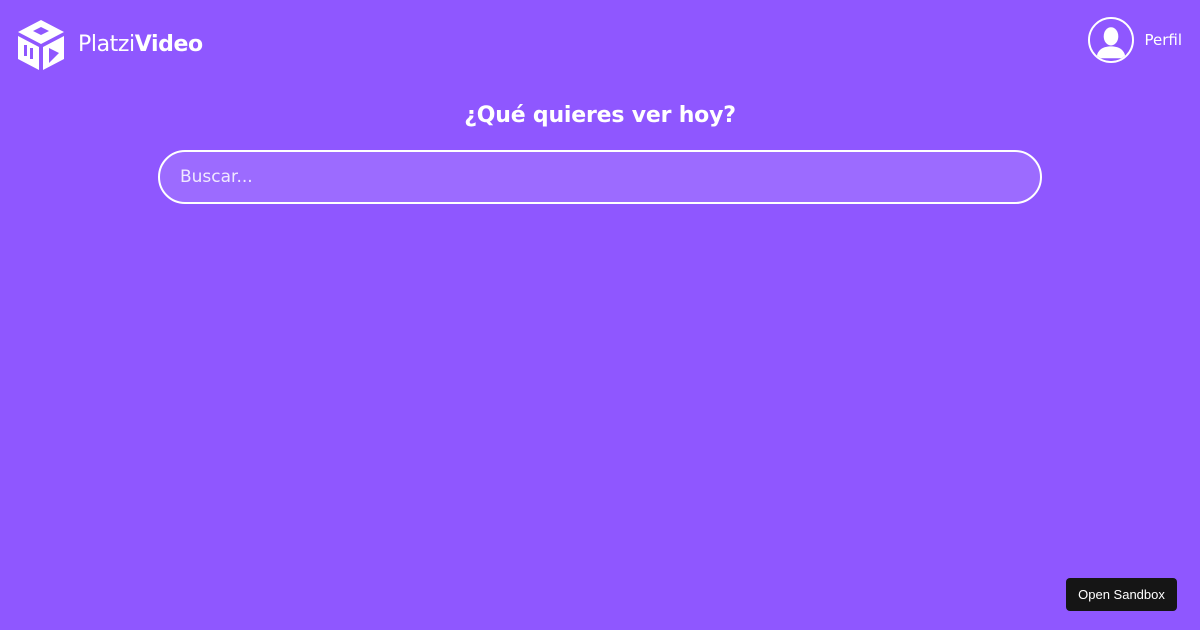 The height and width of the screenshot is (630, 1200). Describe the element at coordinates (600, 177) in the screenshot. I see `search-input` at that location.